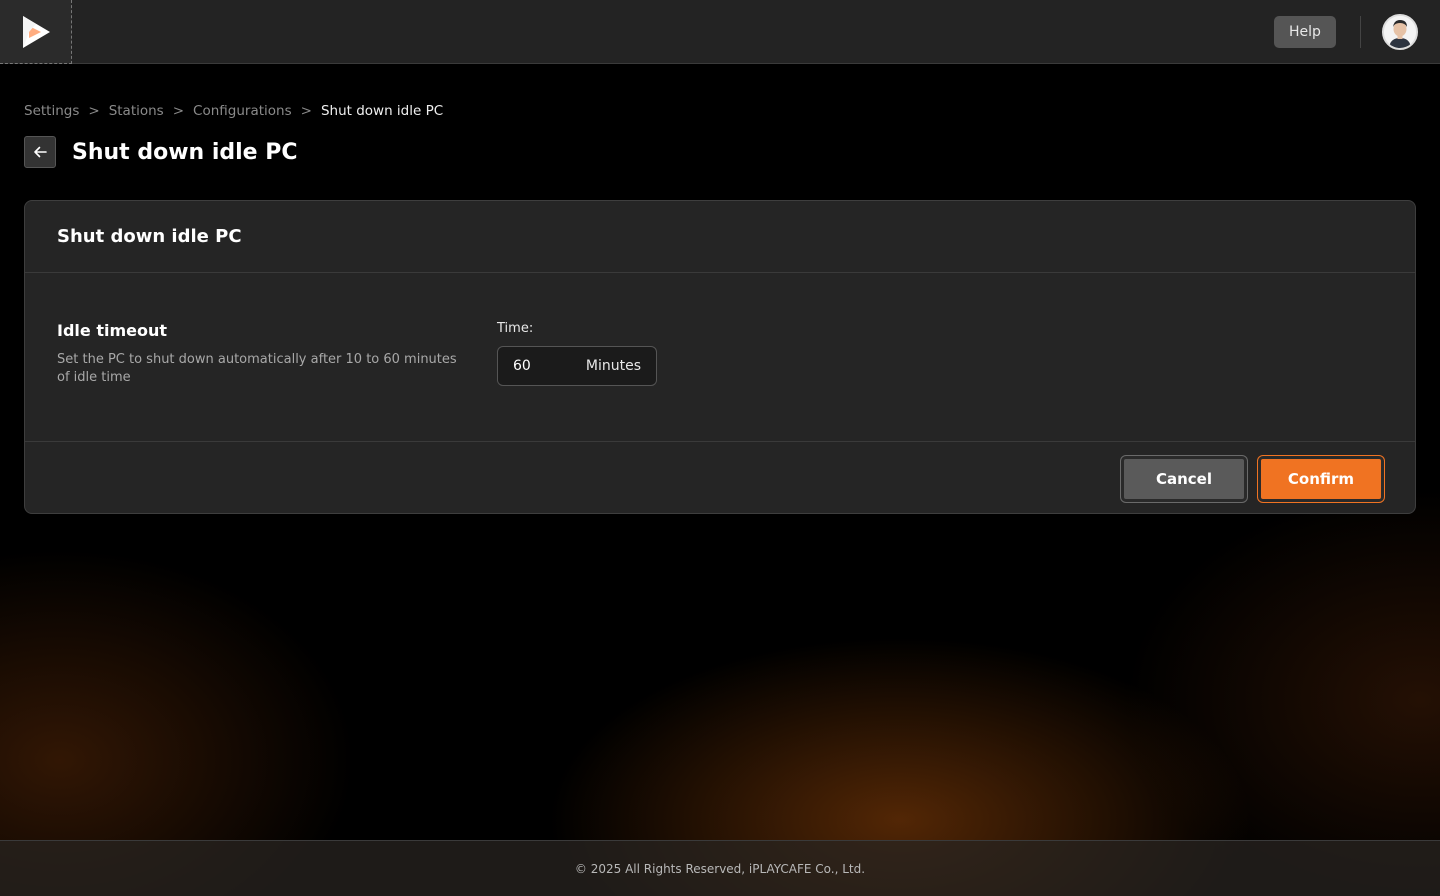 The width and height of the screenshot is (1440, 896). Describe the element at coordinates (242, 111) in the screenshot. I see `breadcrumb-item-configurations: Configurations` at that location.